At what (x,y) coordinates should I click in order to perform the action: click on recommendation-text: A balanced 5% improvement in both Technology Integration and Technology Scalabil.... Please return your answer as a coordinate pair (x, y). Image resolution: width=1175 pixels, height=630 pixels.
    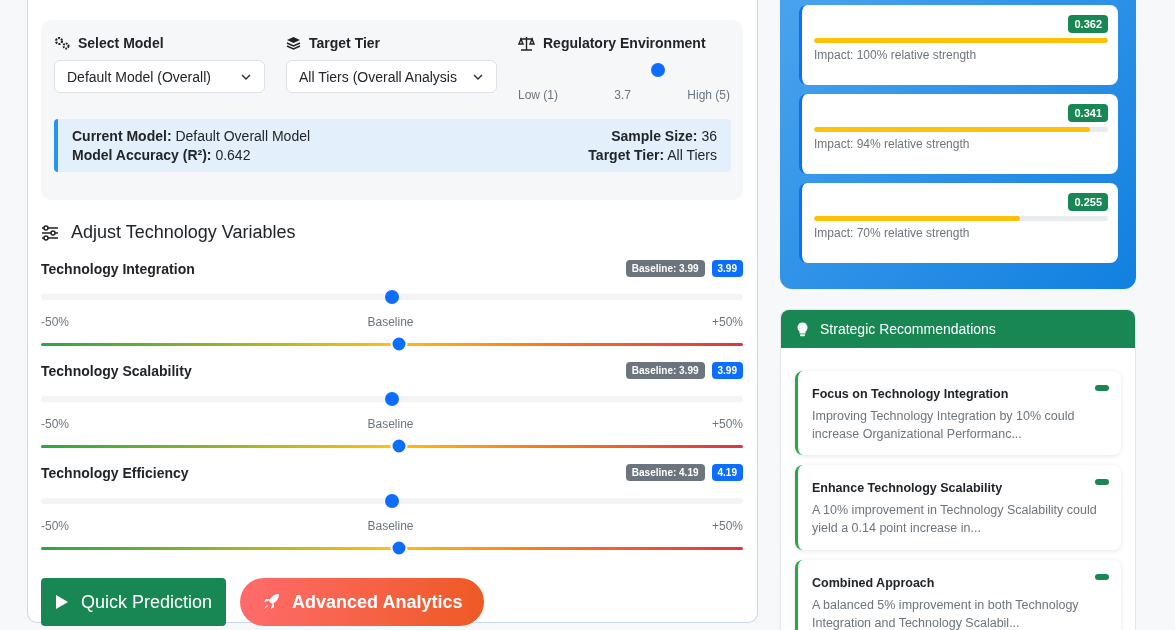
    Looking at the image, I should click on (946, 613).